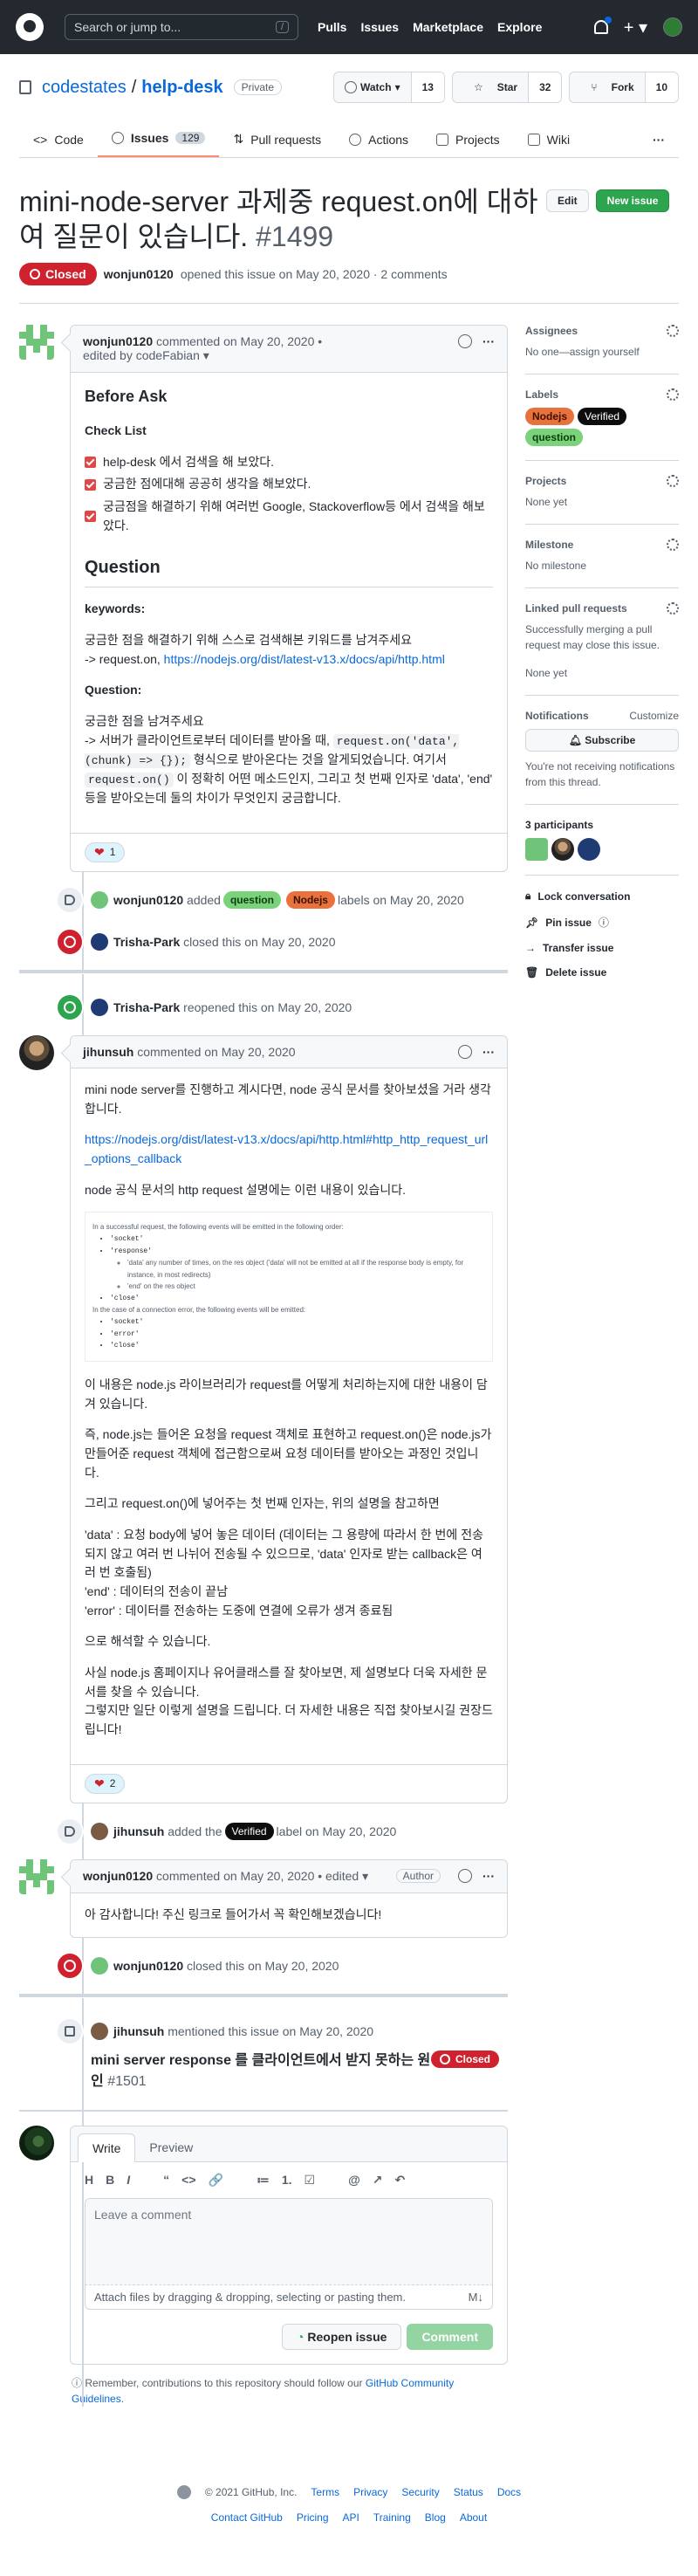 Image resolution: width=698 pixels, height=2576 pixels. What do you see at coordinates (181, 88) in the screenshot?
I see `repo-name-link: help-desk` at bounding box center [181, 88].